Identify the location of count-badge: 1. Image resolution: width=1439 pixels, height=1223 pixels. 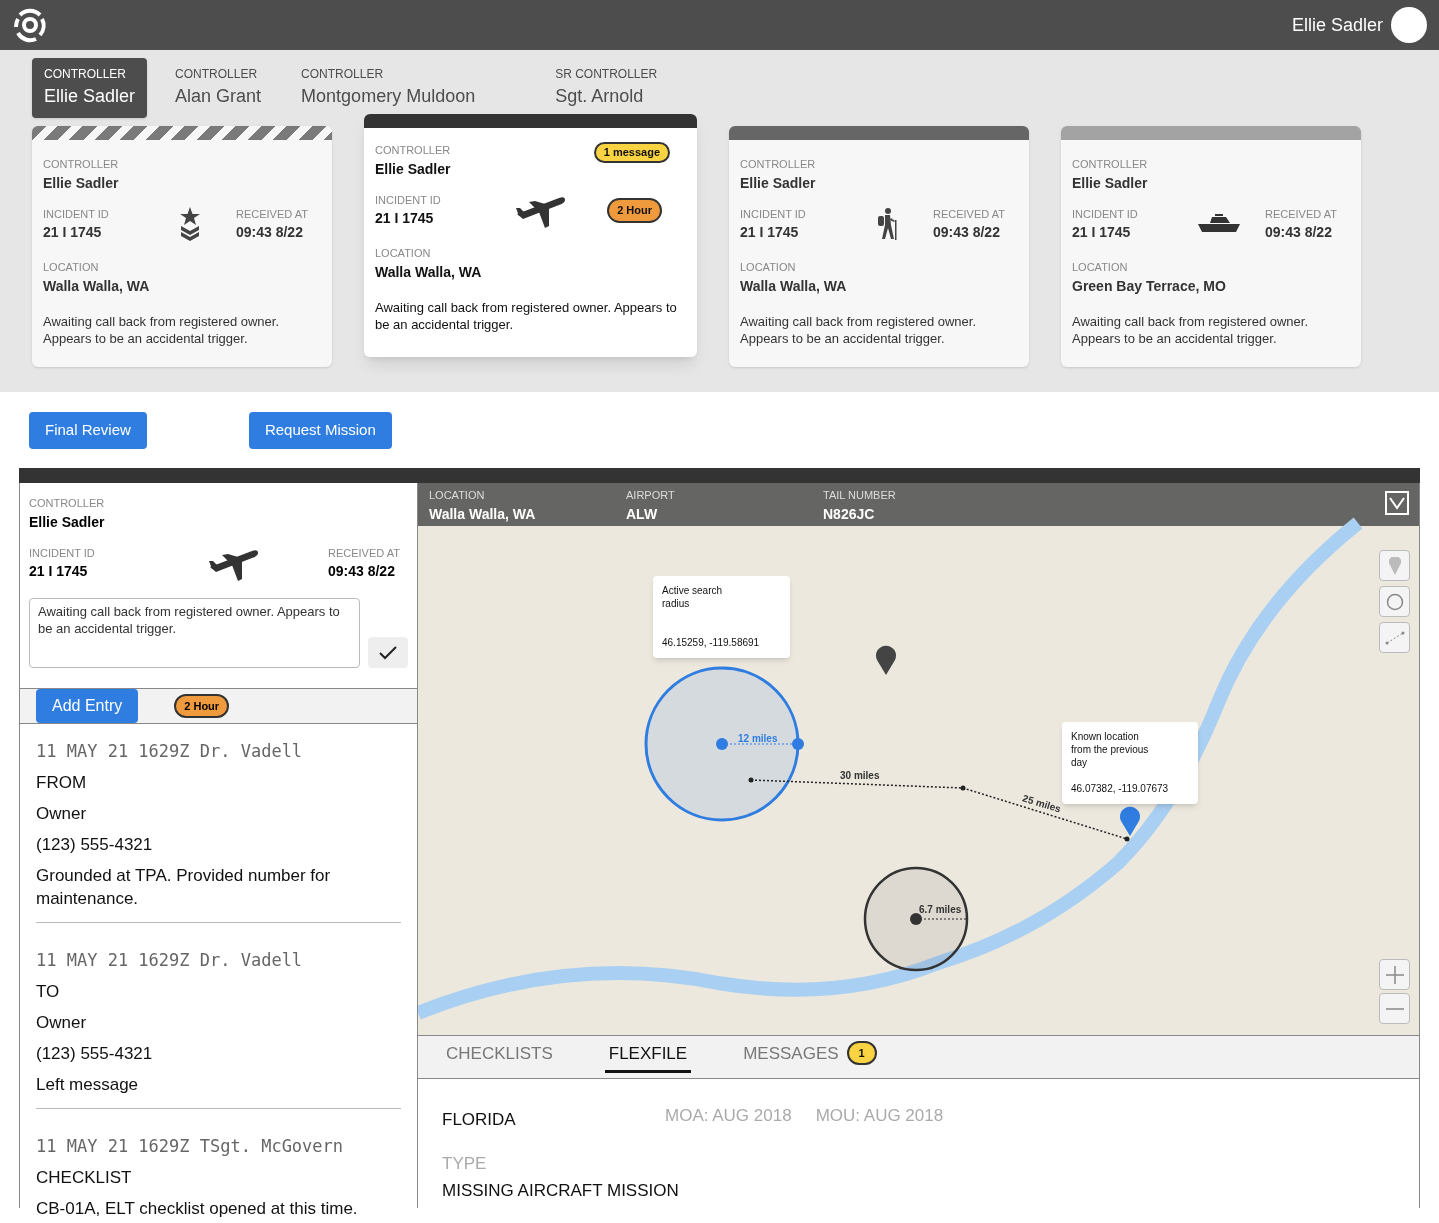
(861, 1053).